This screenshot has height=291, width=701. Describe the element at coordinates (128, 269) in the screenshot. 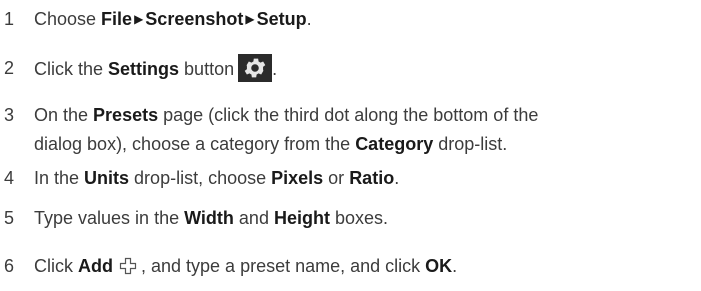

I see `plus-icon` at that location.